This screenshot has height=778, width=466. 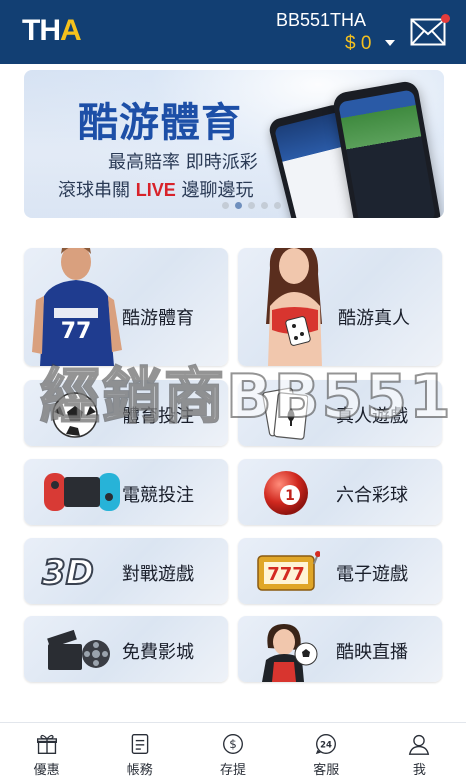 What do you see at coordinates (158, 652) in the screenshot?
I see `tile-label: 免費影城` at bounding box center [158, 652].